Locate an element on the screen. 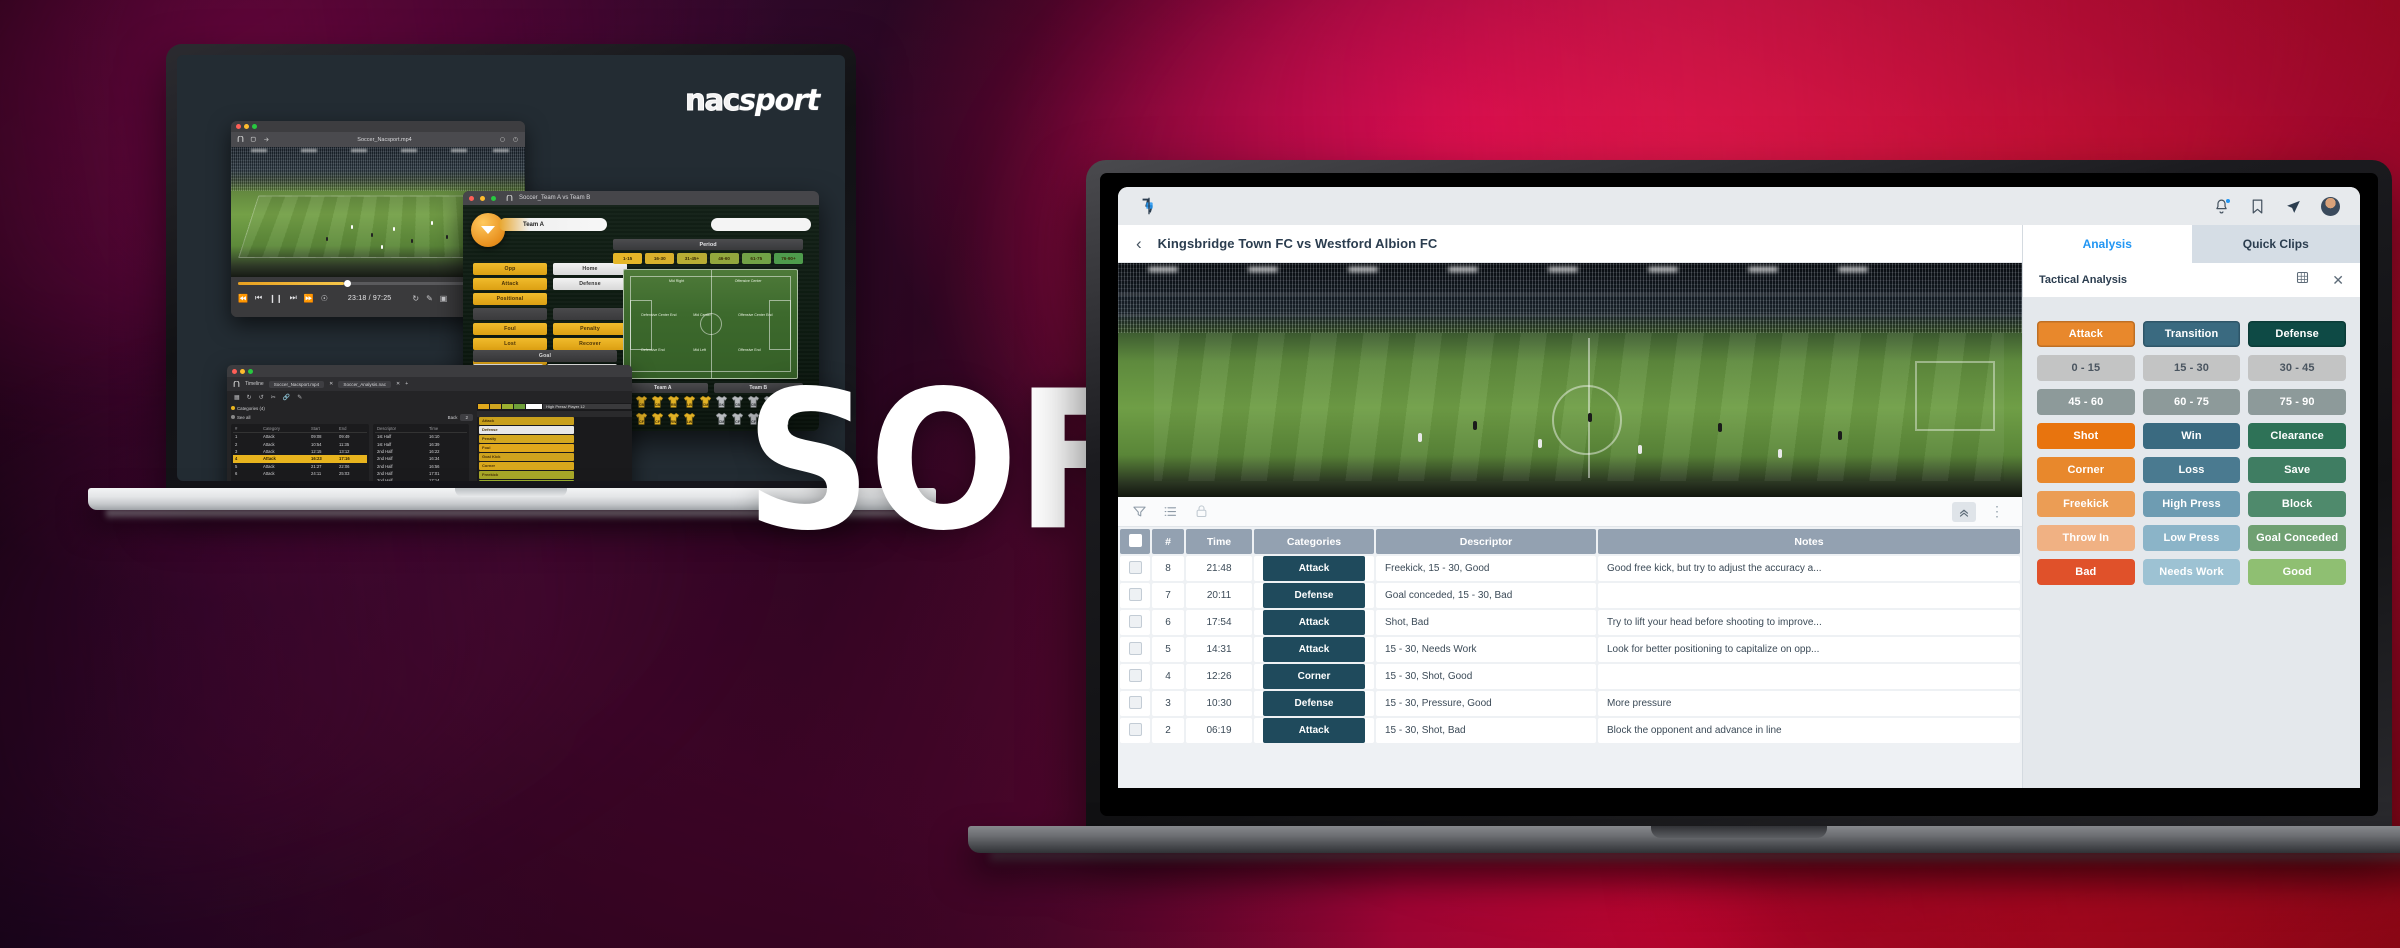  tag-button-lost: Lost is located at coordinates (510, 344).